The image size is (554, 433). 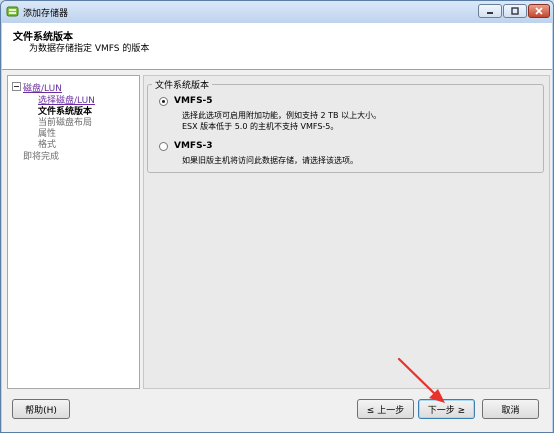 I want to click on vmfs5-radio, so click(x=163, y=101).